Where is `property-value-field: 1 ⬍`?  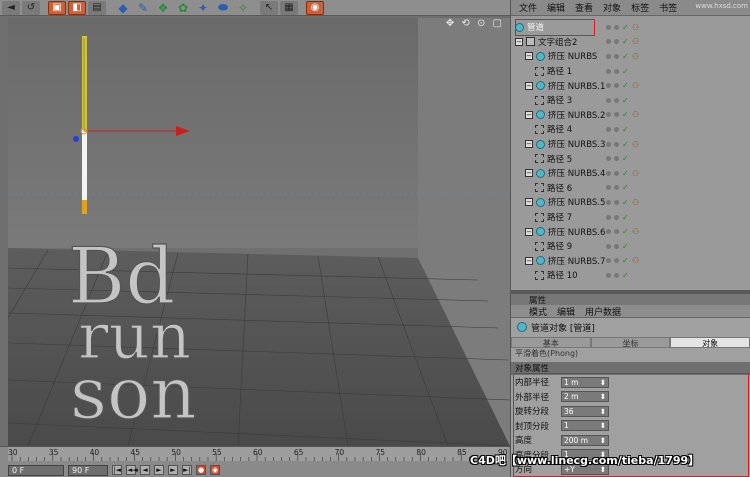 property-value-field: 1 ⬍ is located at coordinates (585, 426).